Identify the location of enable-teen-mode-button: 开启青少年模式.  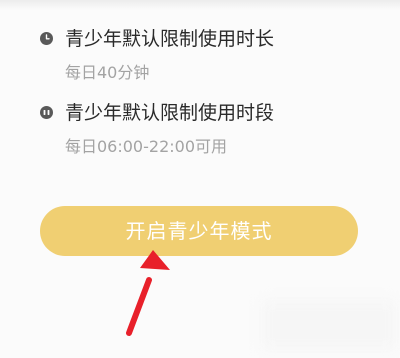
(199, 231).